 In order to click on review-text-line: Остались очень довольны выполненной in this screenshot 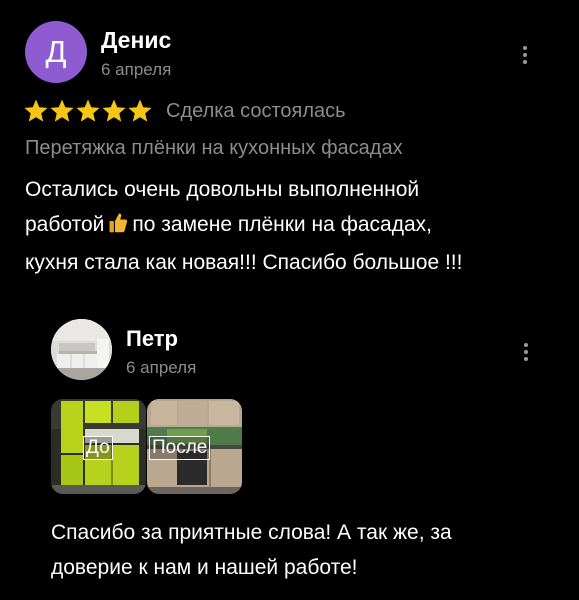, I will do `click(222, 189)`.